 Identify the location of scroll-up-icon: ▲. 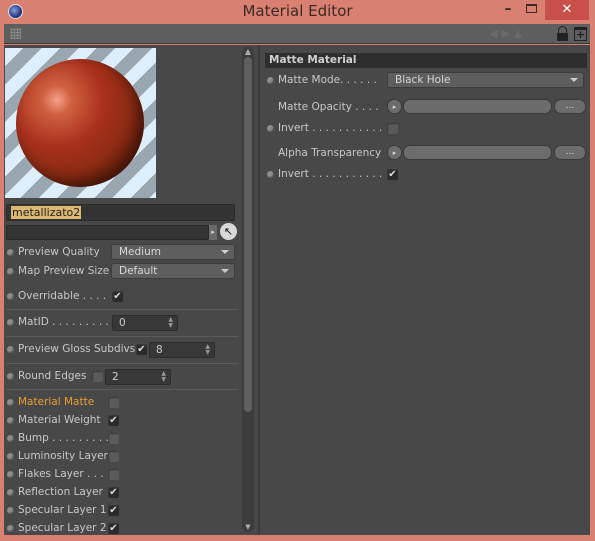
(248, 52).